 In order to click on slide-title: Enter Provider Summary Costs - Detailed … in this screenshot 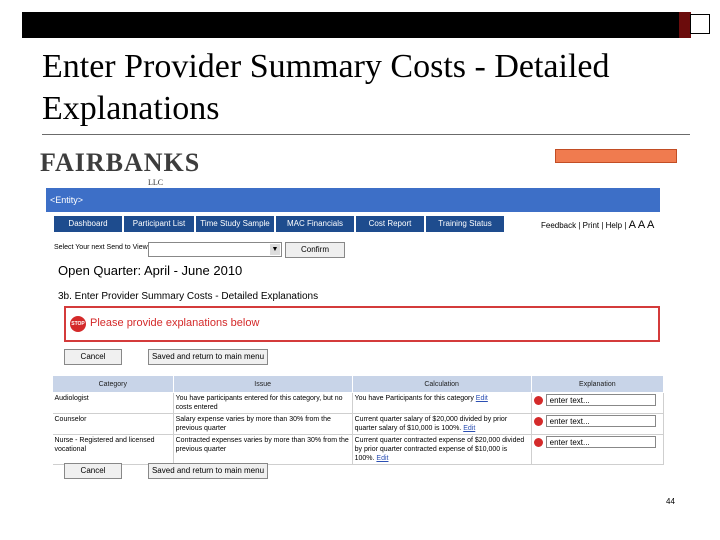, I will do `click(326, 87)`.